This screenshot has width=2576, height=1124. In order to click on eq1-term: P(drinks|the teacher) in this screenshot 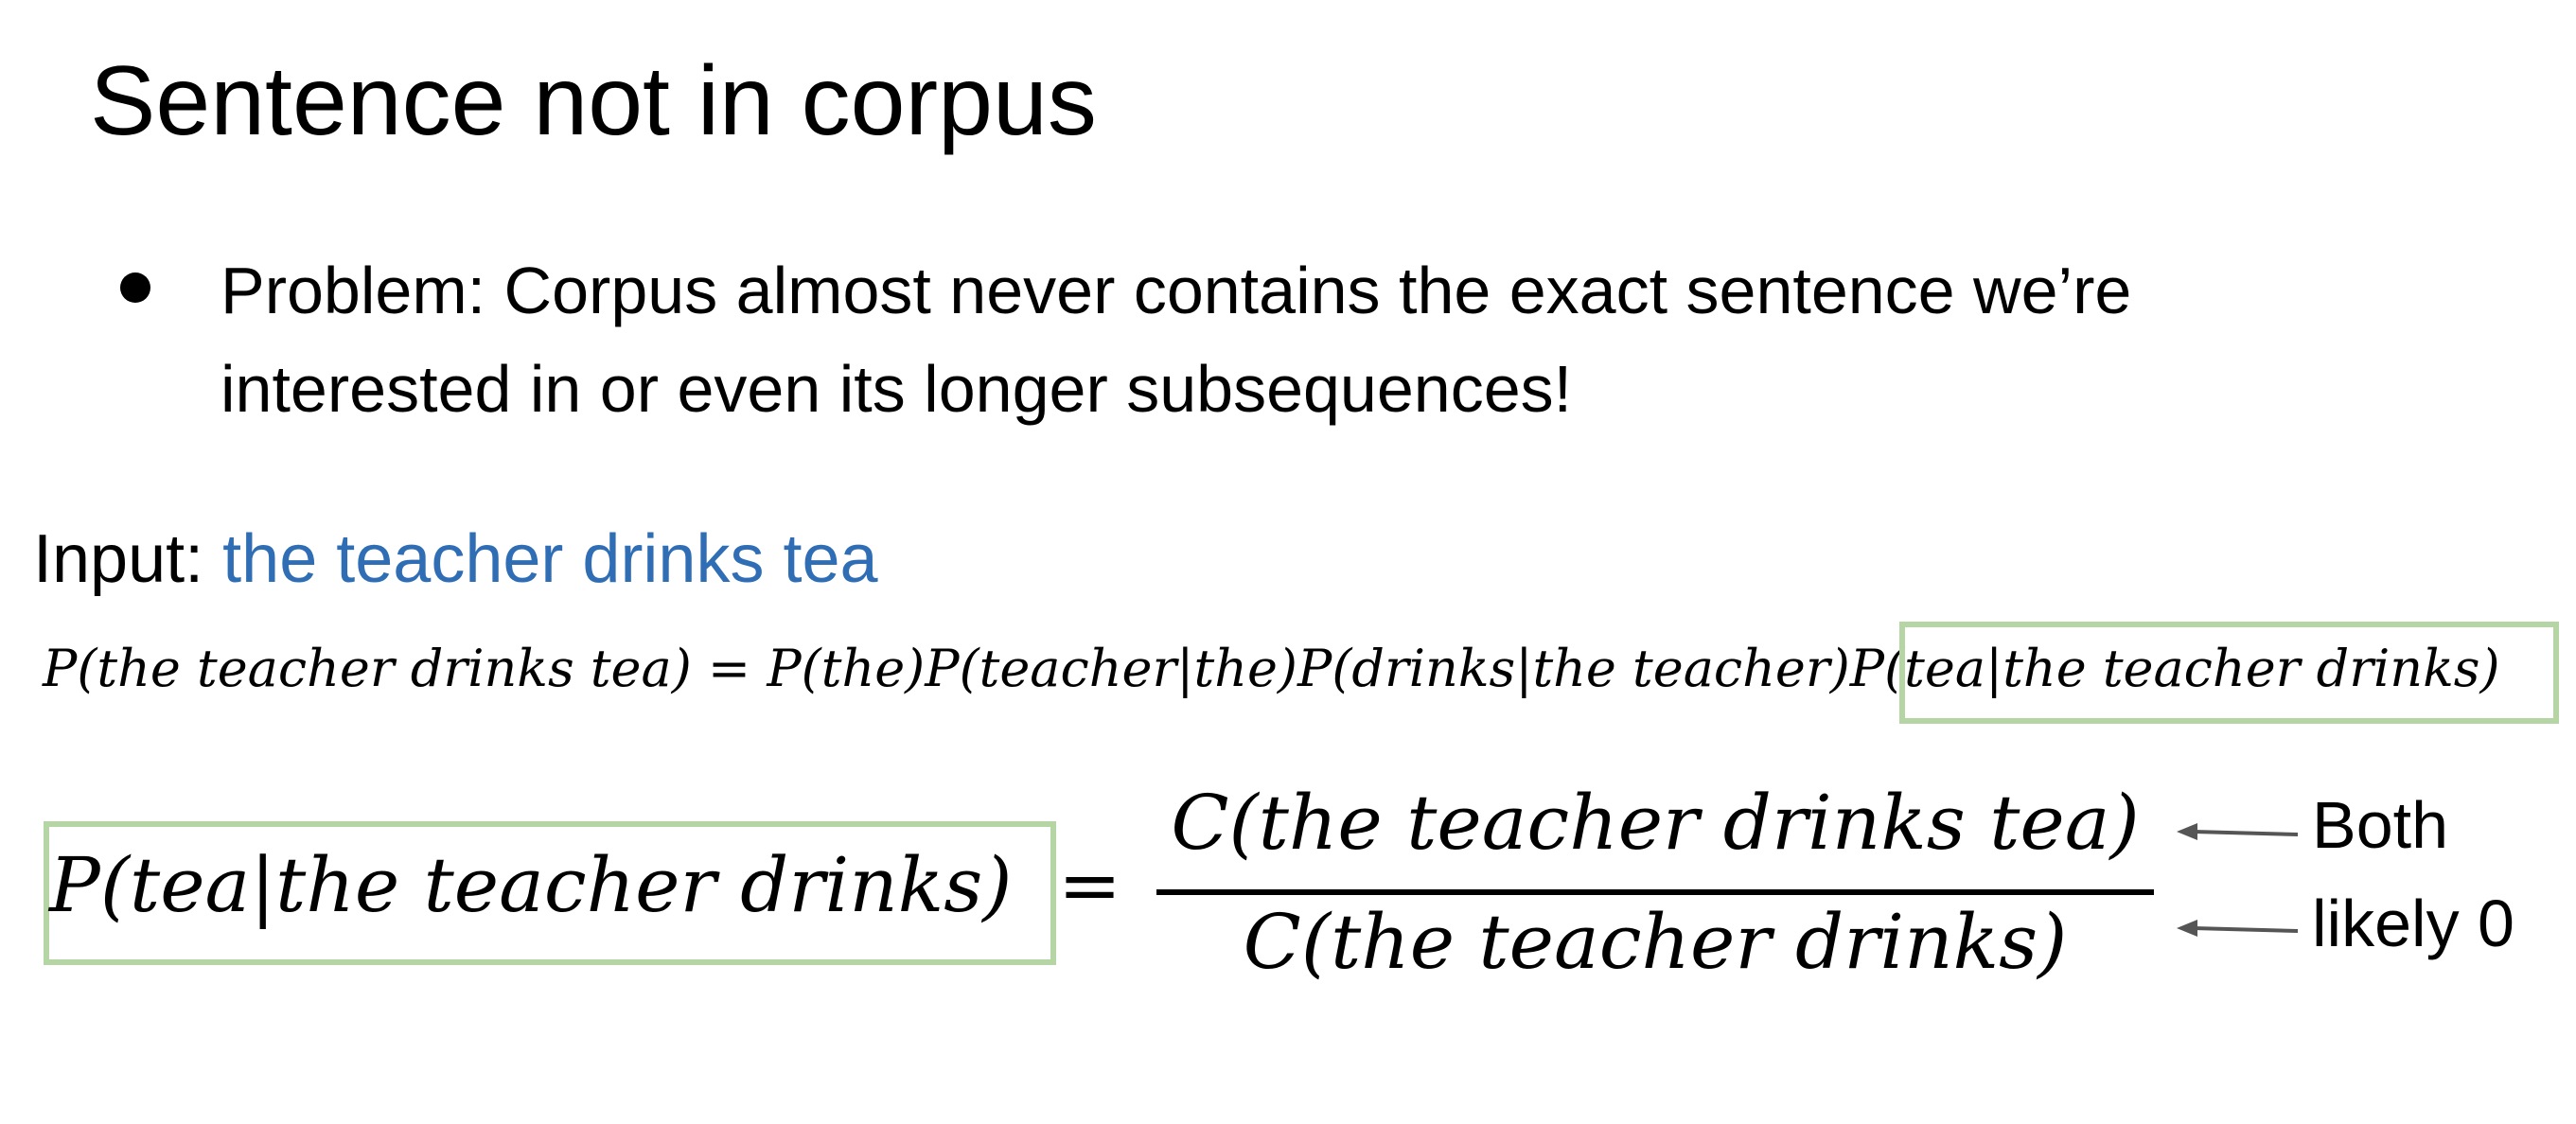, I will do `click(1573, 669)`.